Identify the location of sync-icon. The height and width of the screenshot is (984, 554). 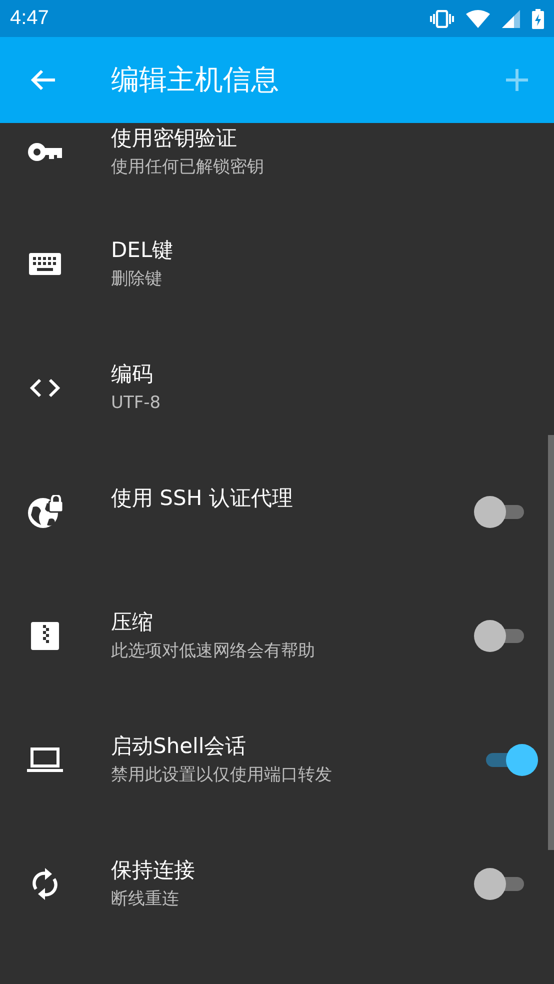
(44, 884).